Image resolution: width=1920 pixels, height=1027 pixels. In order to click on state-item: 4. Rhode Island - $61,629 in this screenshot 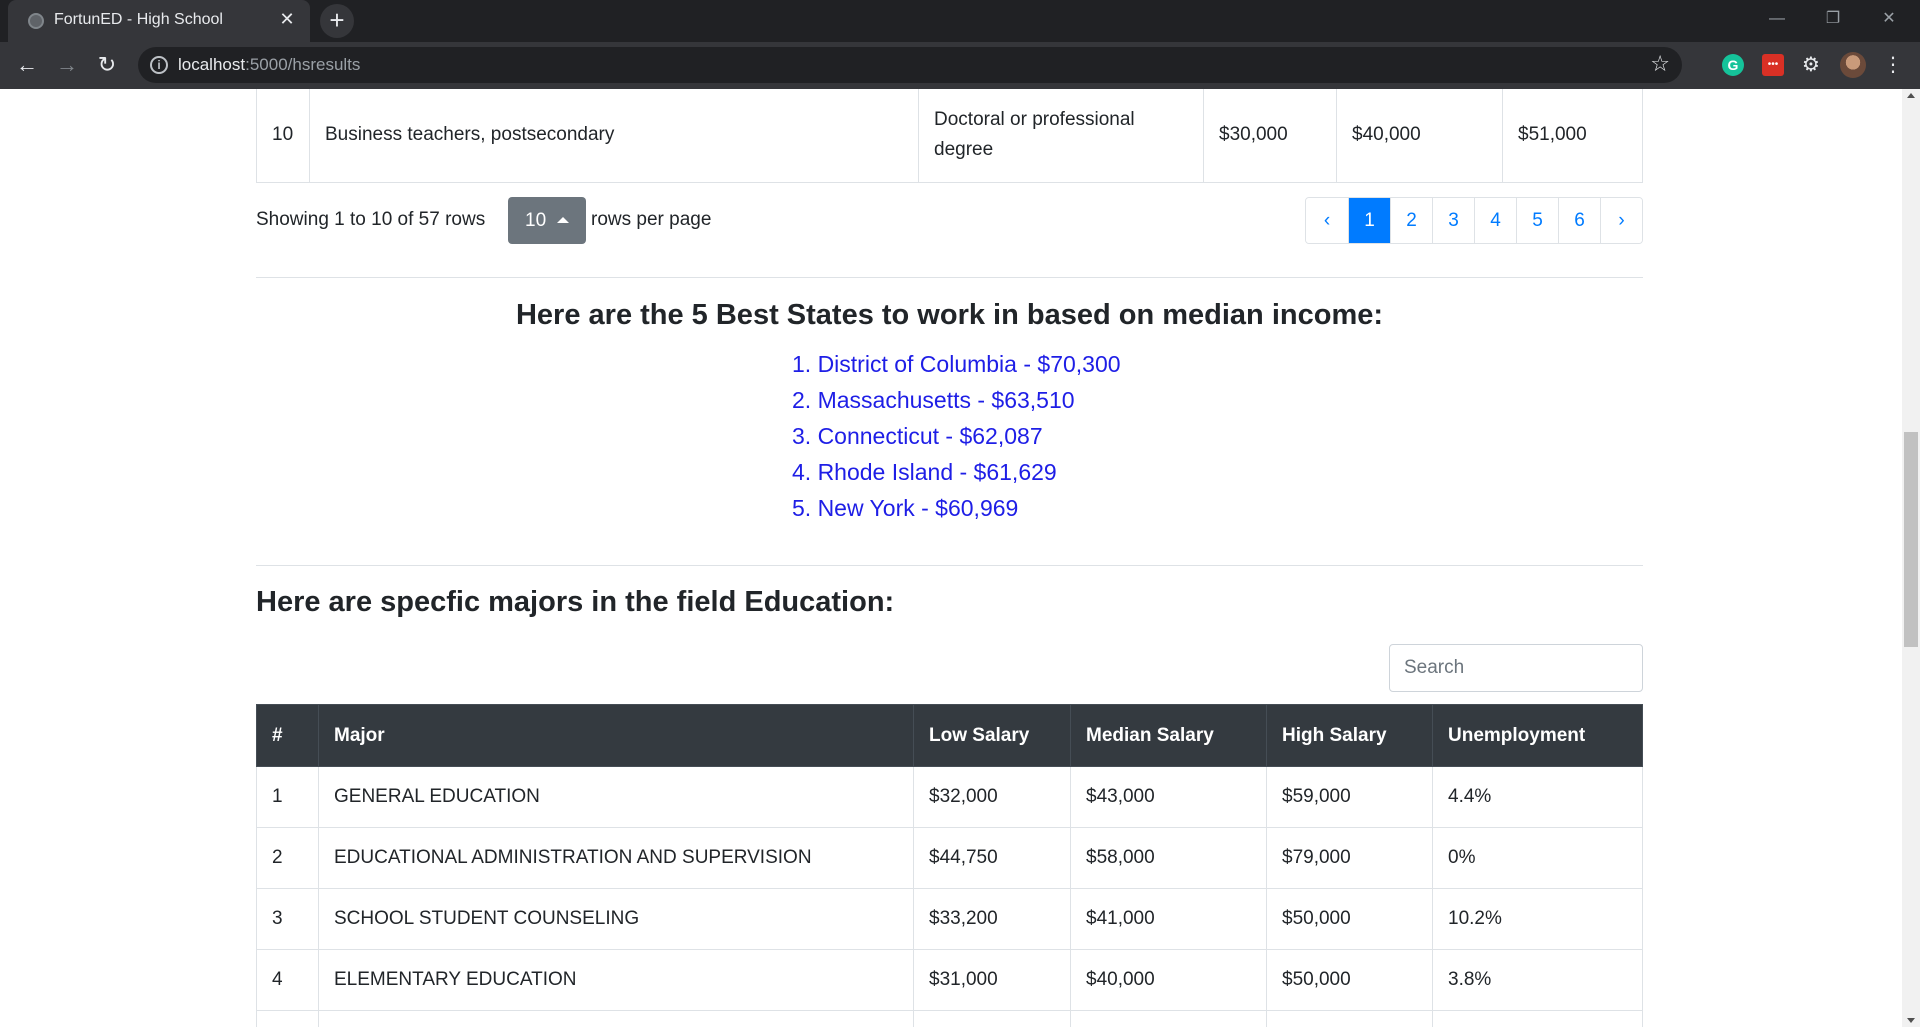, I will do `click(924, 472)`.